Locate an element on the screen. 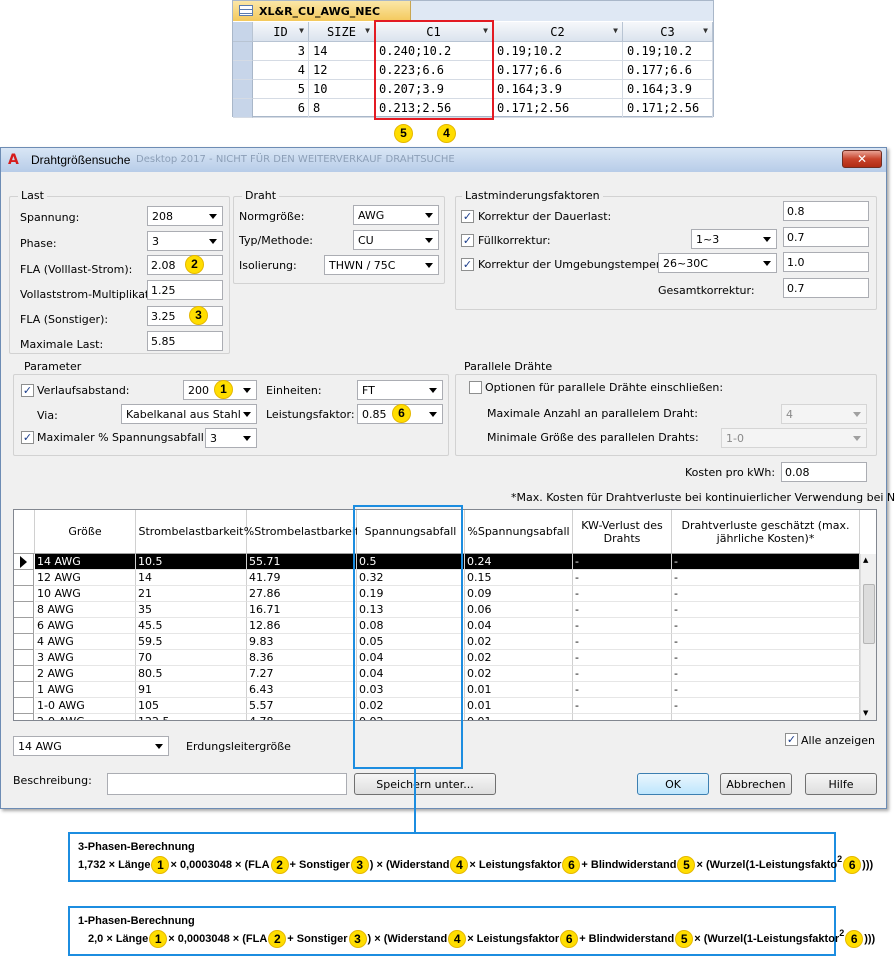  grid-cell: 59.5 is located at coordinates (191, 642).